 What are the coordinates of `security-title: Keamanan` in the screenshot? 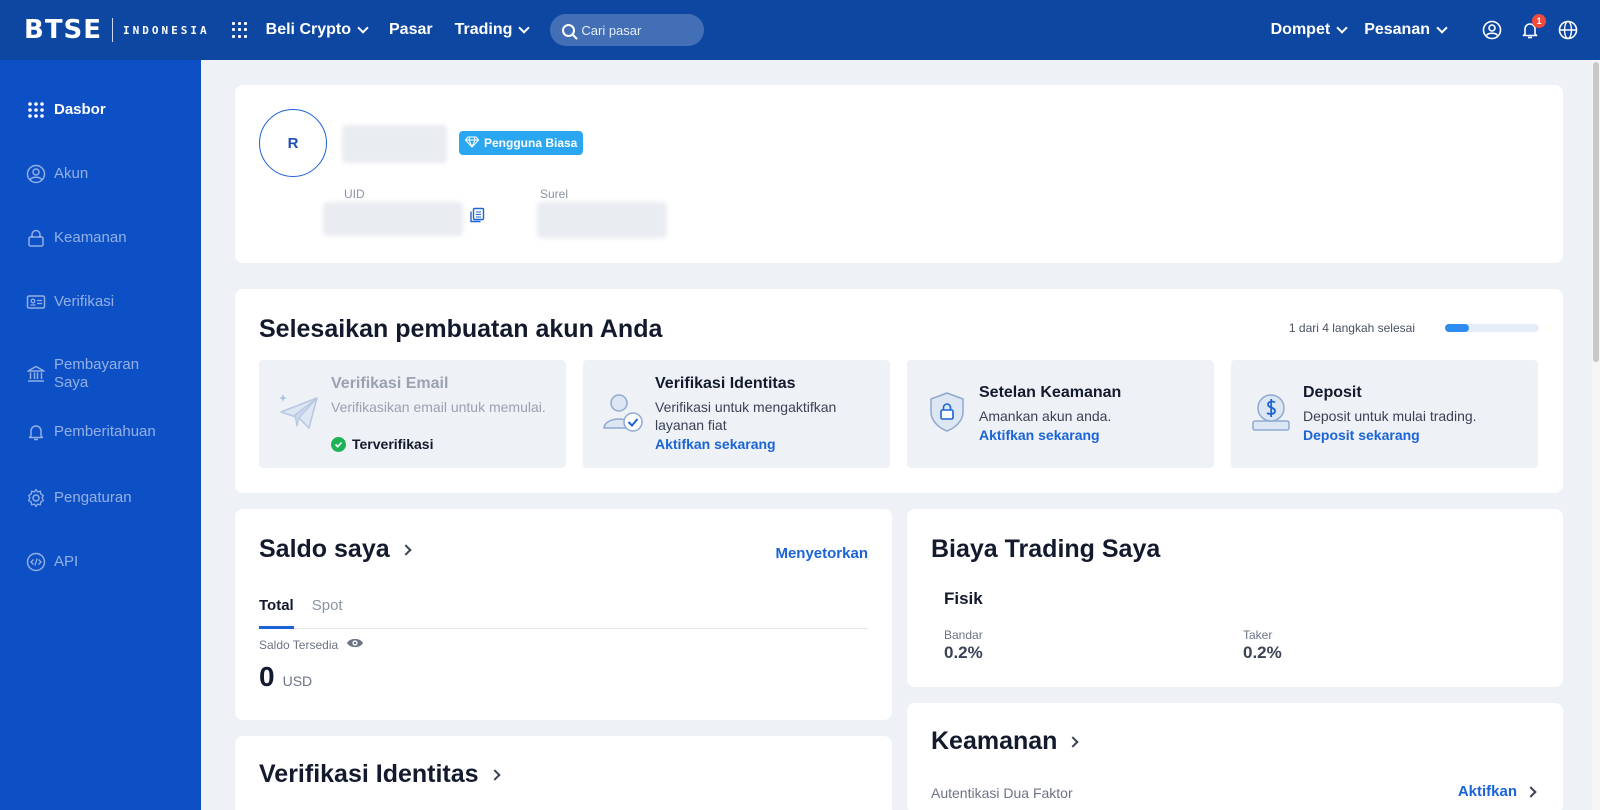 It's located at (1005, 741).